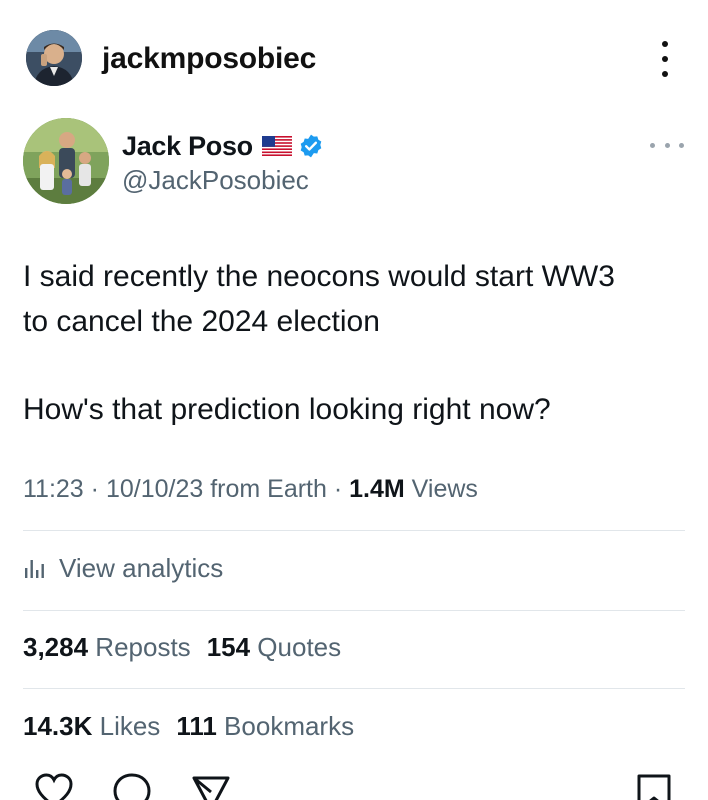 This screenshot has width=708, height=800. What do you see at coordinates (296, 647) in the screenshot?
I see `quotes-label: Quotes` at bounding box center [296, 647].